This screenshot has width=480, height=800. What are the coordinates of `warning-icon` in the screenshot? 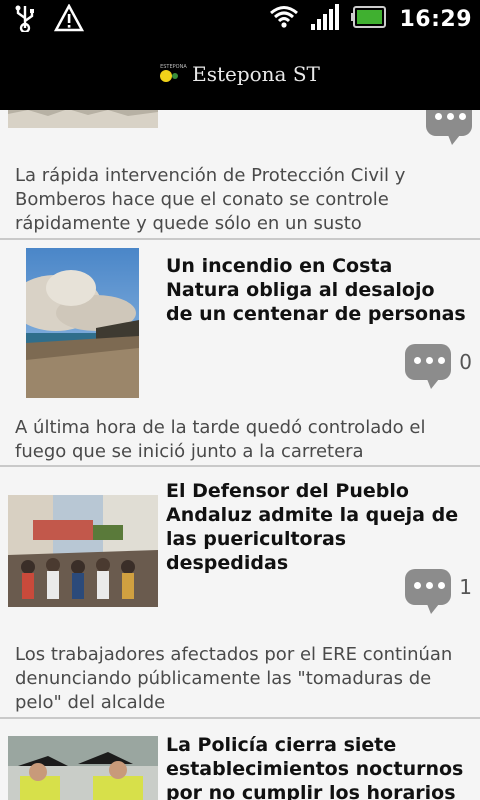 It's located at (69, 19).